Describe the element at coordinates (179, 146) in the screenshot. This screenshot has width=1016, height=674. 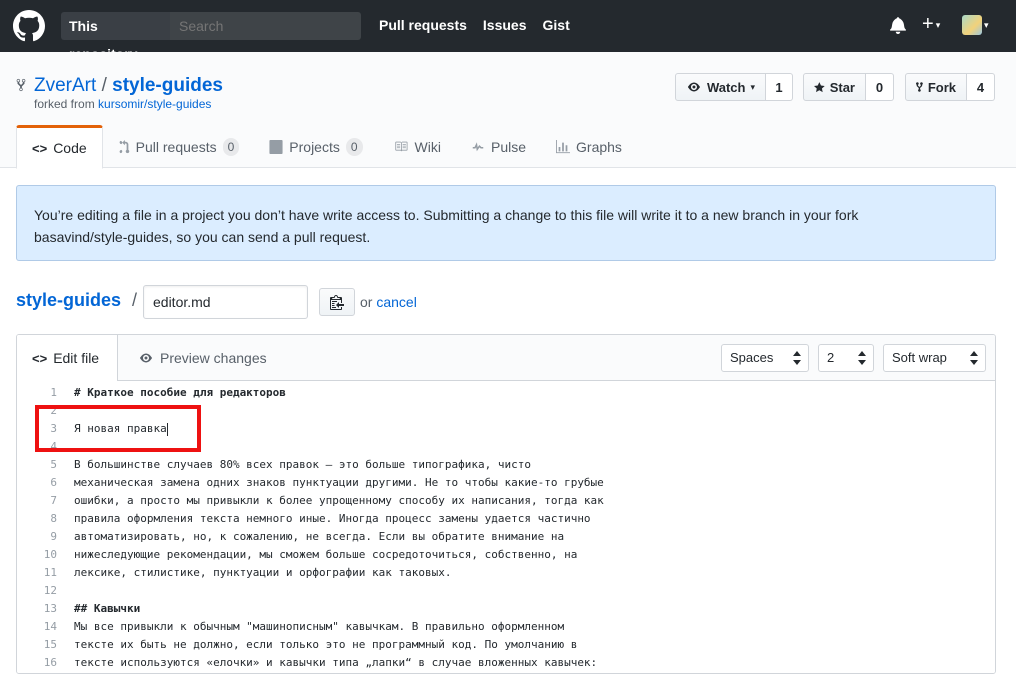
I see `tab-pull-requests: Pull requests 0` at that location.